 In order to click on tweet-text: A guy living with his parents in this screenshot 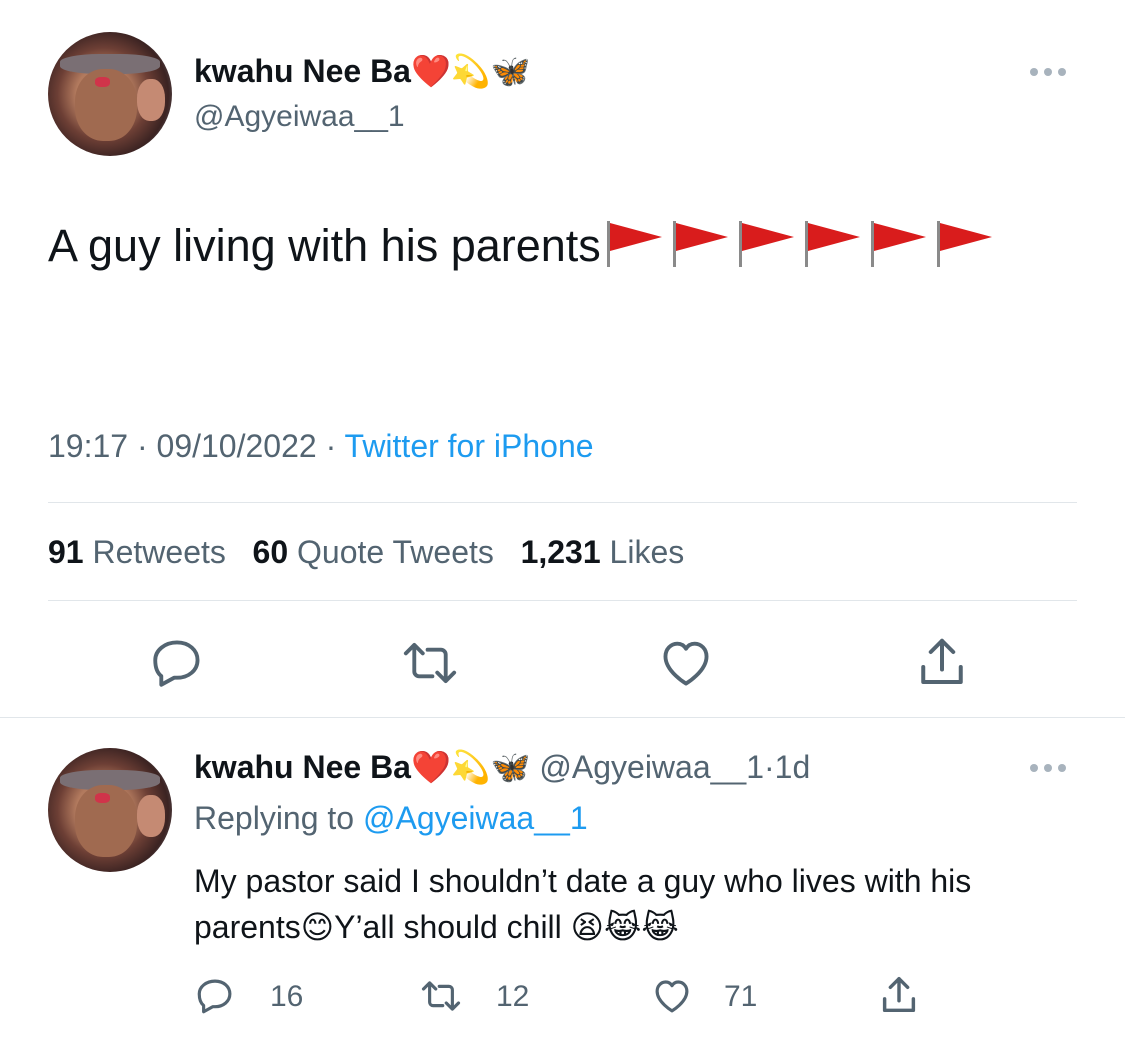, I will do `click(568, 246)`.